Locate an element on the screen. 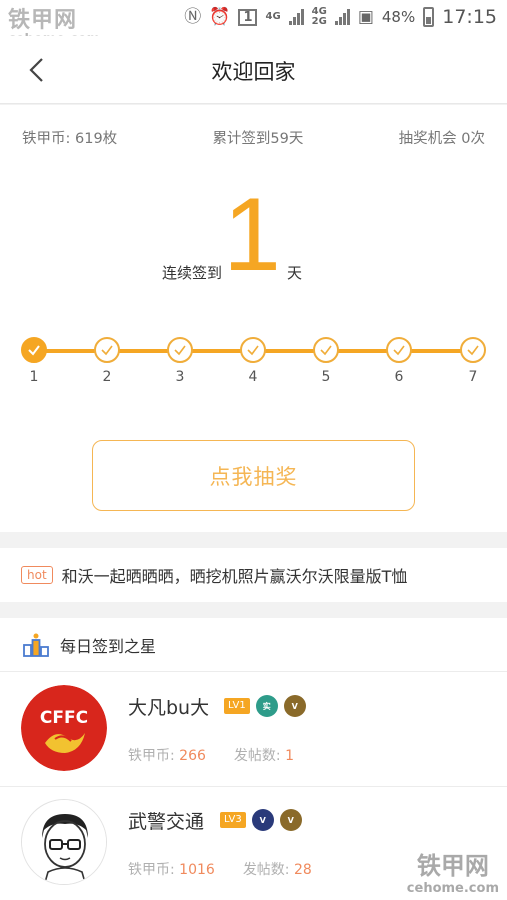 This screenshot has height=900, width=507. sim-slot-icon: 1 is located at coordinates (248, 17).